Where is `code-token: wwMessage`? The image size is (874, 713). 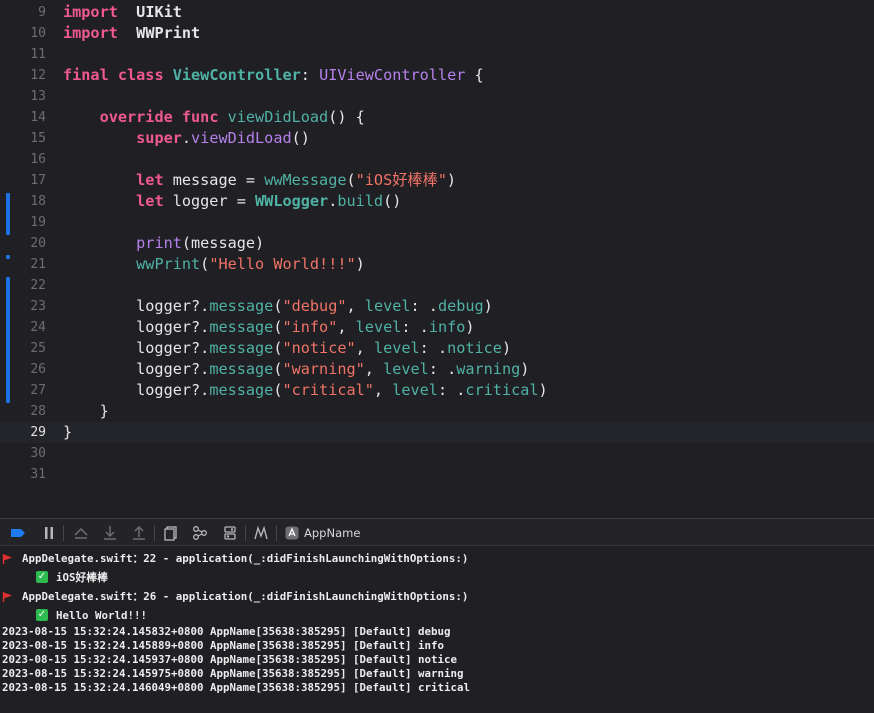
code-token: wwMessage is located at coordinates (305, 180).